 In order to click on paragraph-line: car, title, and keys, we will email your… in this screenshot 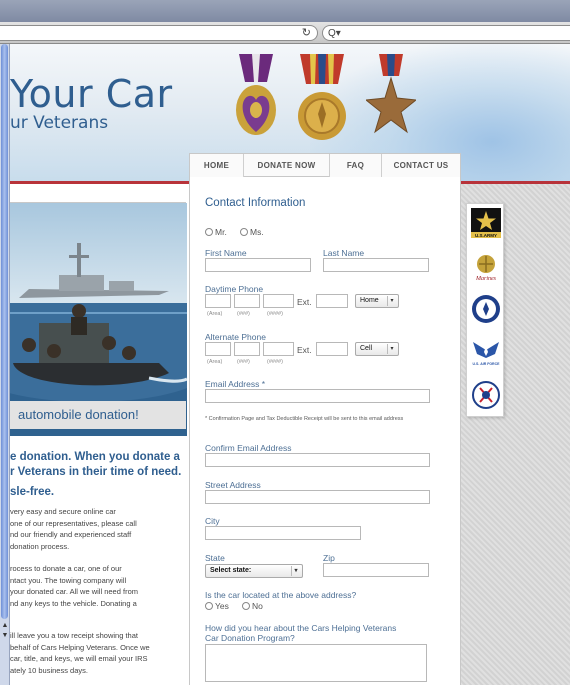, I will do `click(79, 658)`.